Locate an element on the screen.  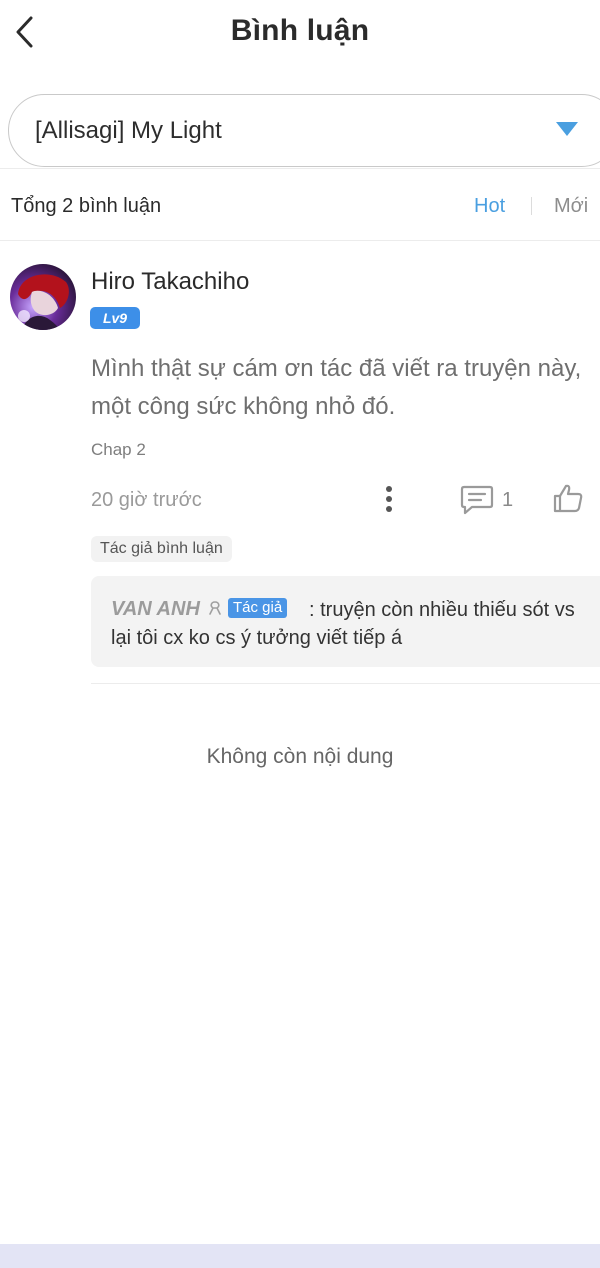
reply-text-line: : truyện còn nhiều thiếu sót vs is located at coordinates (442, 610).